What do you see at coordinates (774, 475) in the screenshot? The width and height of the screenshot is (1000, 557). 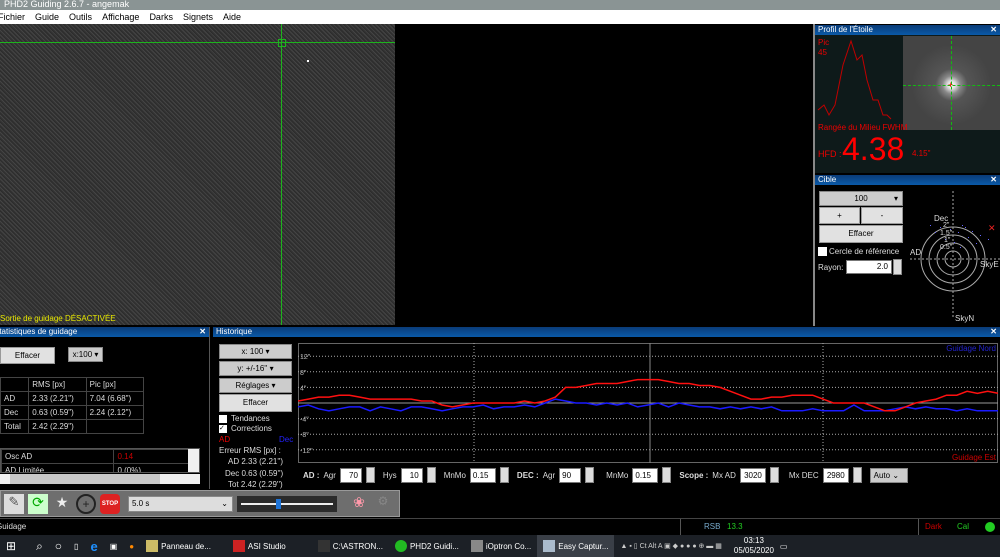 I see `mx-ad-spinner` at bounding box center [774, 475].